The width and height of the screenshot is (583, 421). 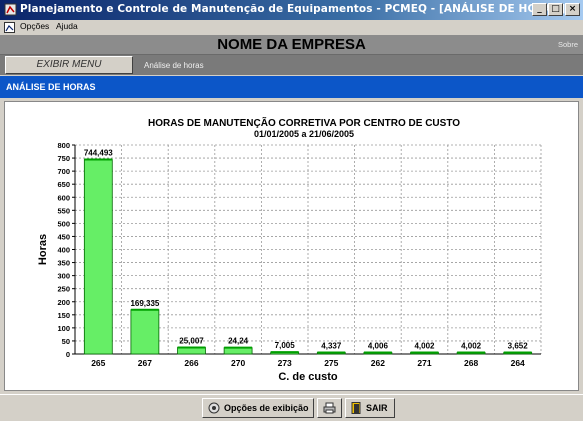 What do you see at coordinates (145, 363) in the screenshot?
I see `x-tick-label: 267` at bounding box center [145, 363].